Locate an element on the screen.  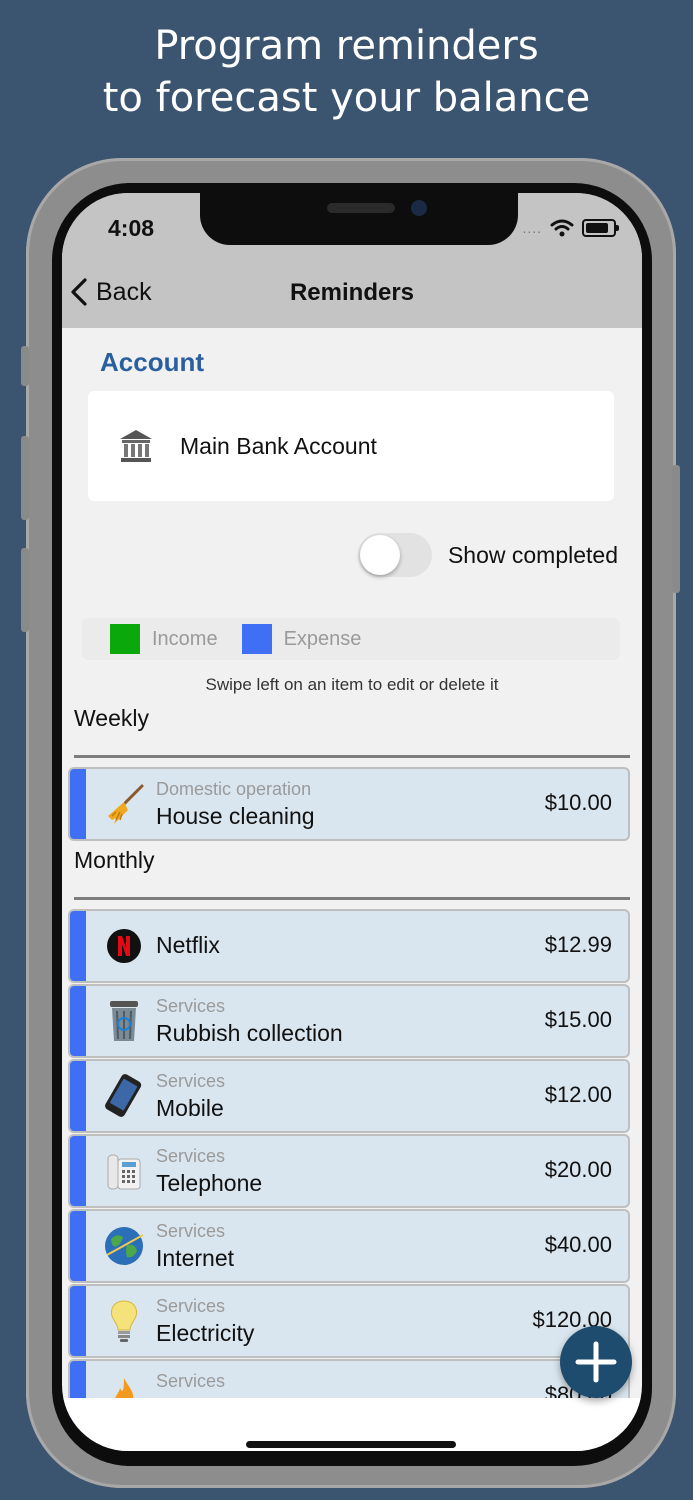
account-selector: Main Bank Account is located at coordinates (351, 446).